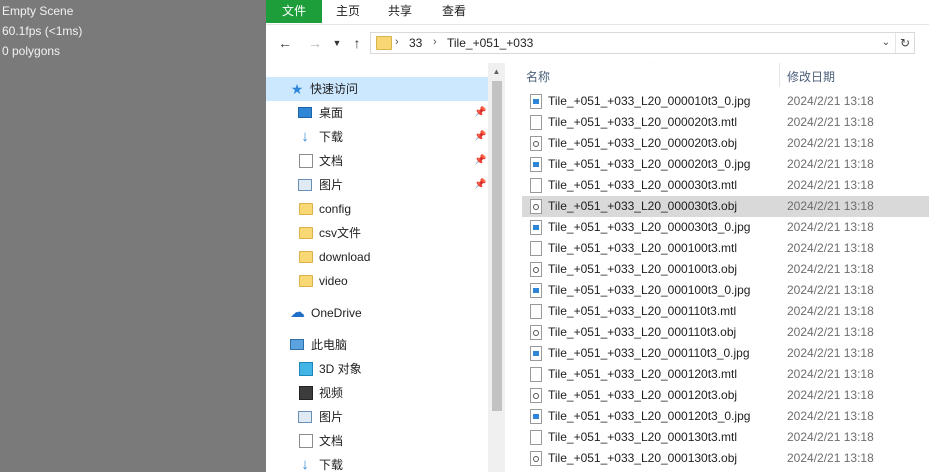  I want to click on nav-pictures: 图片 📌, so click(377, 185).